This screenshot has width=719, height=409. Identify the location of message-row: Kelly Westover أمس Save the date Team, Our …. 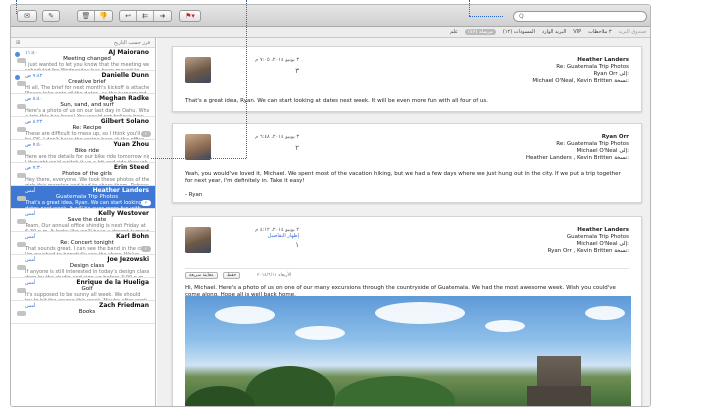
(83, 220).